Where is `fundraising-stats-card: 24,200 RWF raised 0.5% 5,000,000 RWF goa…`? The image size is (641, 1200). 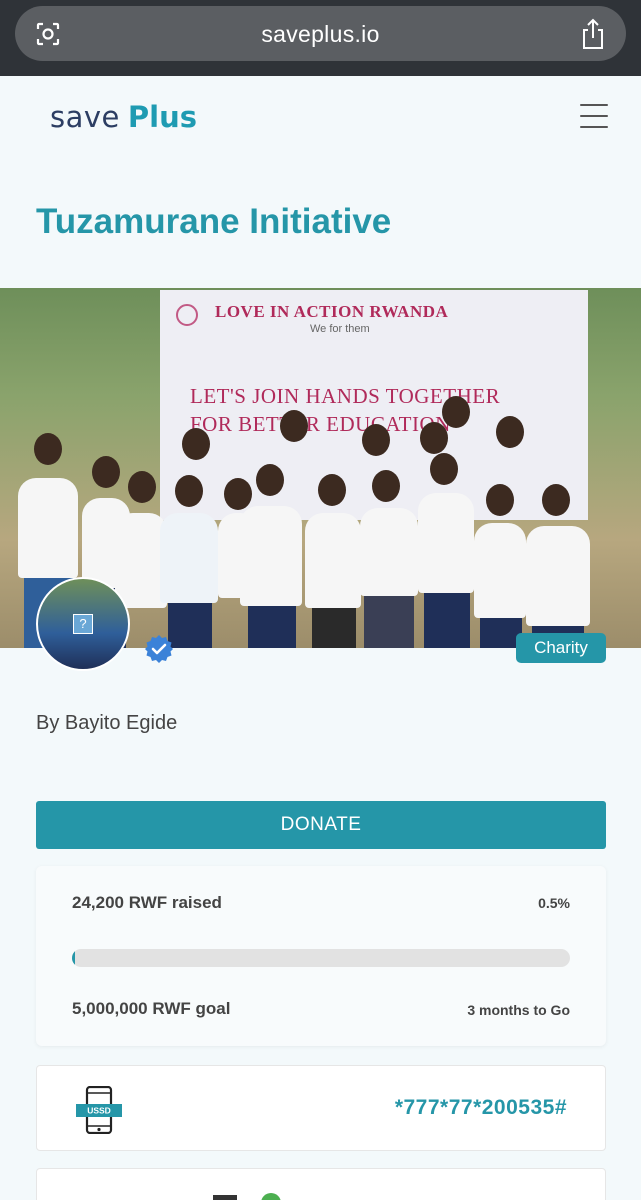 fundraising-stats-card: 24,200 RWF raised 0.5% 5,000,000 RWF goa… is located at coordinates (321, 956).